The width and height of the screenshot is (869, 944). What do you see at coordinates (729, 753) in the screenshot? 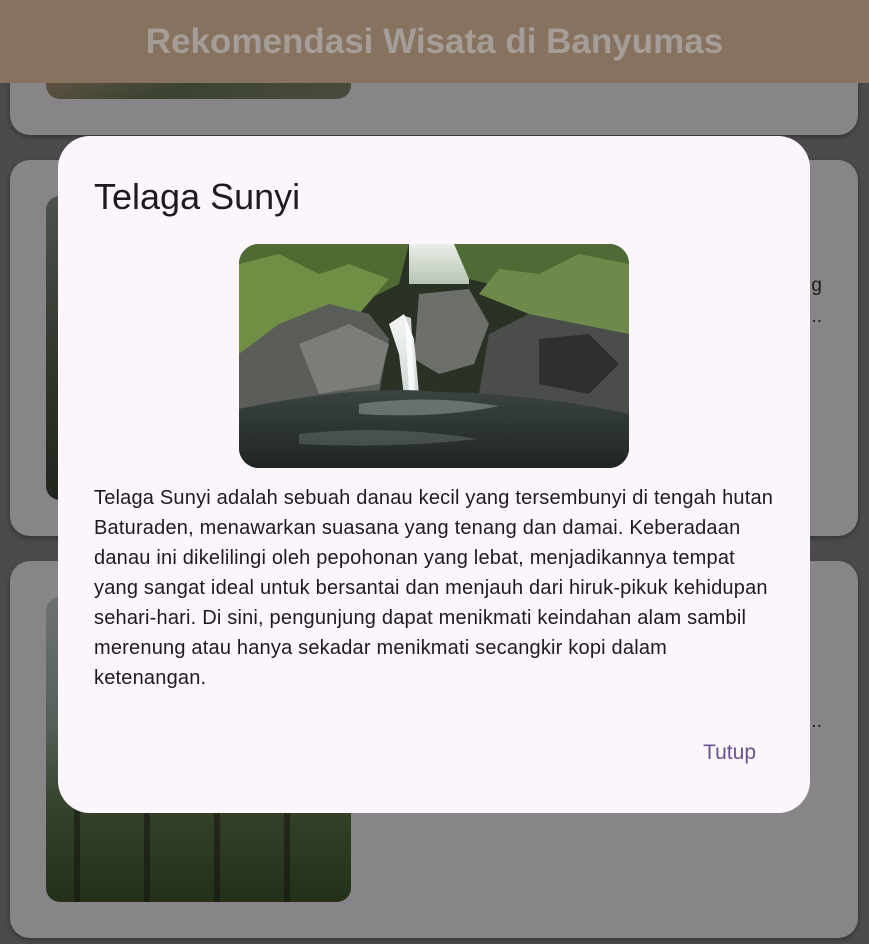
I see `close-button: Tutup` at bounding box center [729, 753].